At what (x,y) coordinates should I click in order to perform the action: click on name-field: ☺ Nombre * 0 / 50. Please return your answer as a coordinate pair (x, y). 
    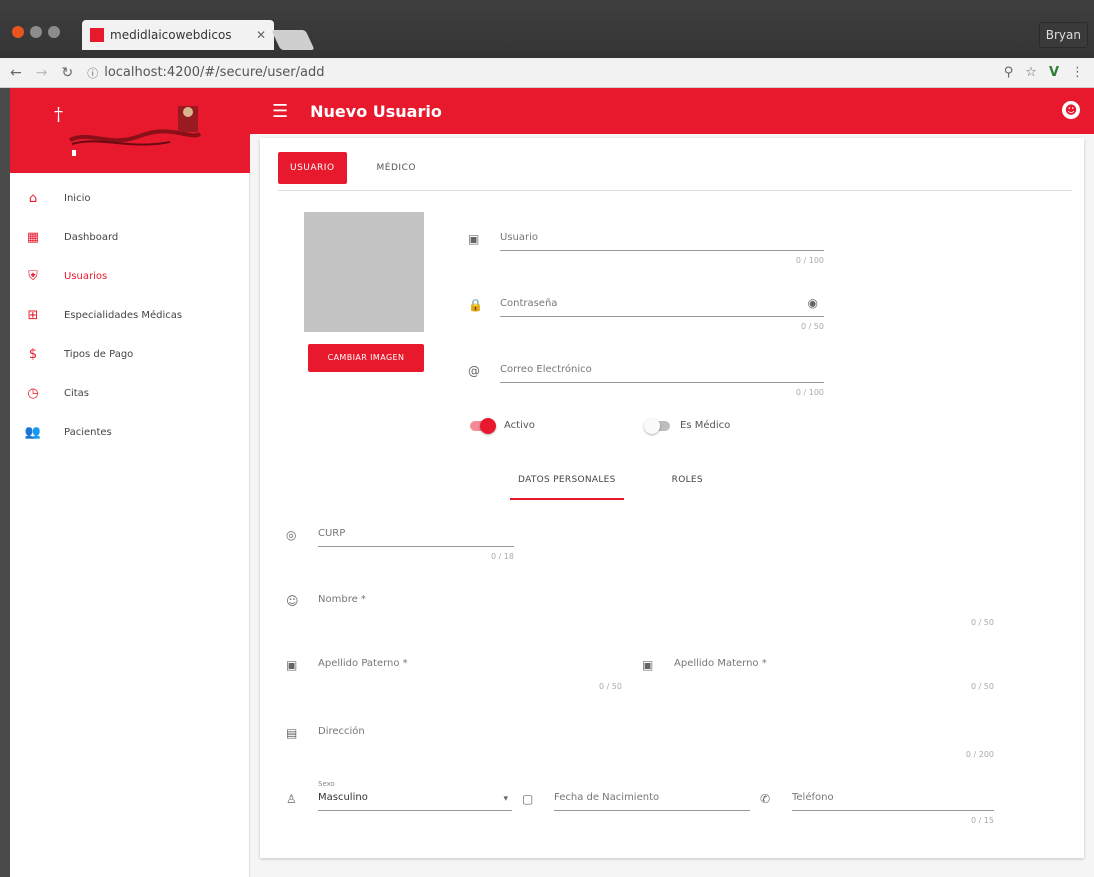
    Looking at the image, I should click on (640, 614).